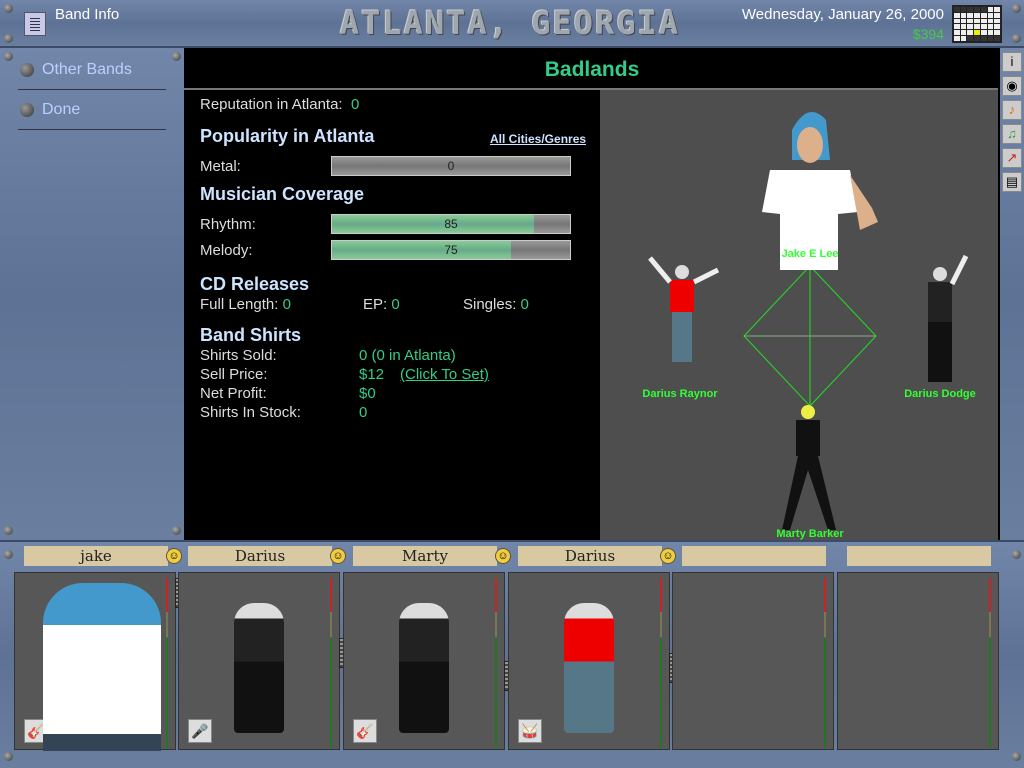 This screenshot has width=1024, height=768. I want to click on bass-icon: 🎸, so click(365, 731).